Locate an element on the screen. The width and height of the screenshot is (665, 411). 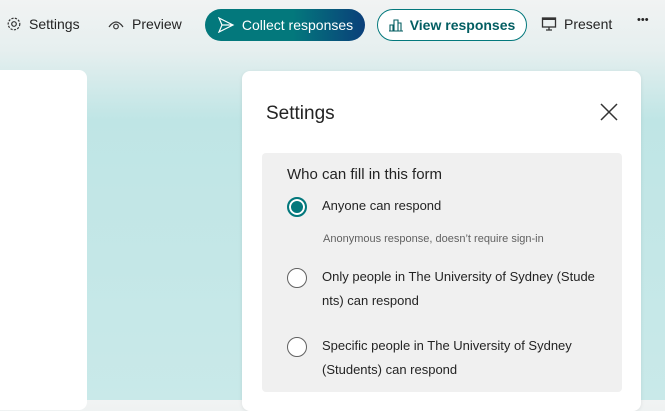
send-icon is located at coordinates (226, 25).